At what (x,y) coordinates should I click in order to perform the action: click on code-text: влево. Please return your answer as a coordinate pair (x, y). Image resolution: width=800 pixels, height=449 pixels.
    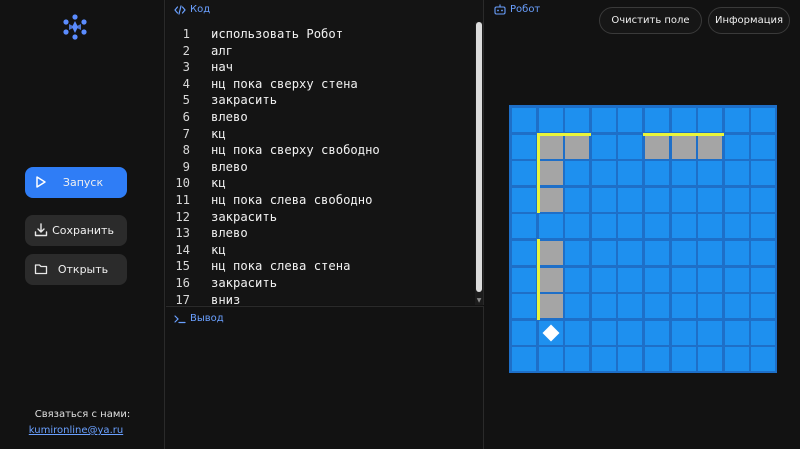
    Looking at the image, I should click on (229, 233).